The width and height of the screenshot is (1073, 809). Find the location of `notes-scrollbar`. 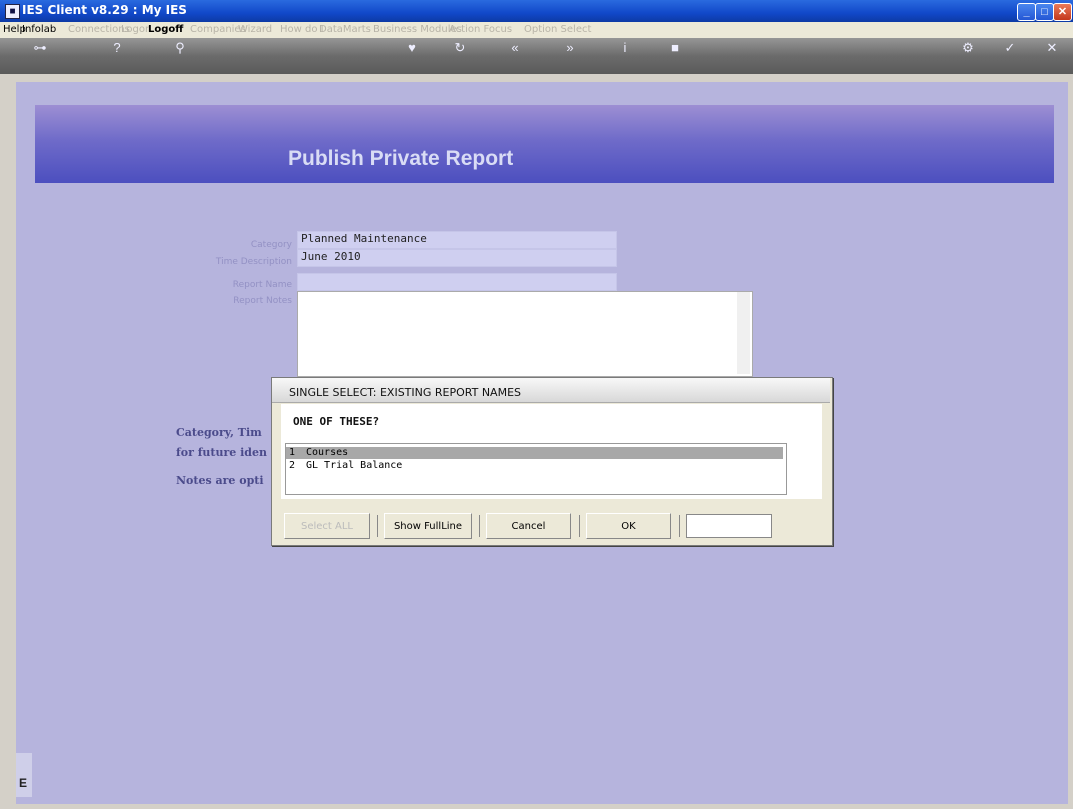

notes-scrollbar is located at coordinates (743, 333).